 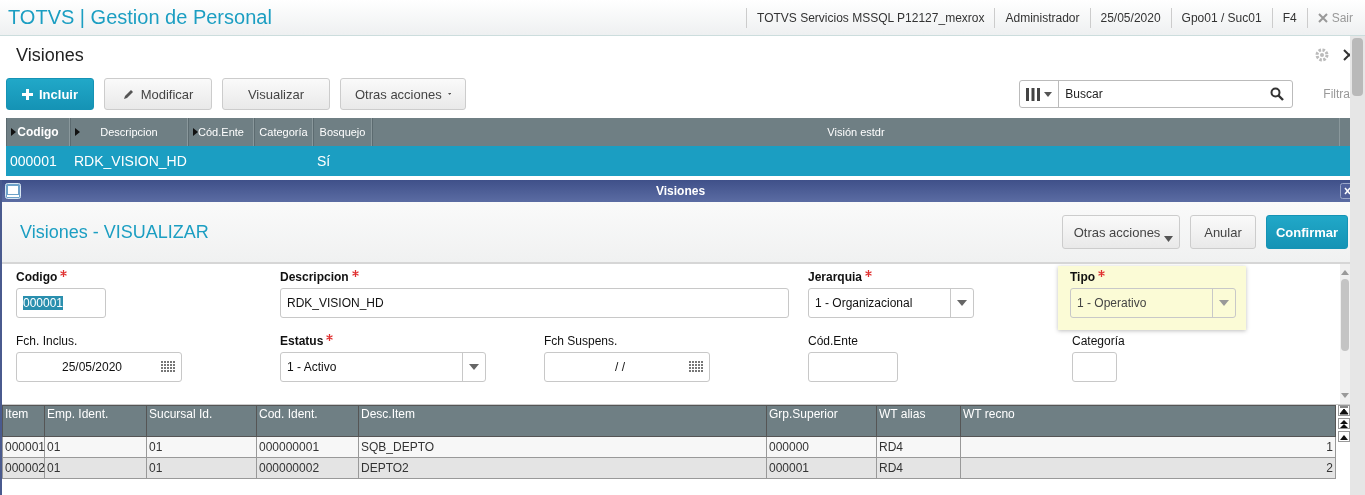 What do you see at coordinates (627, 367) in the screenshot?
I see `date-field: / /` at bounding box center [627, 367].